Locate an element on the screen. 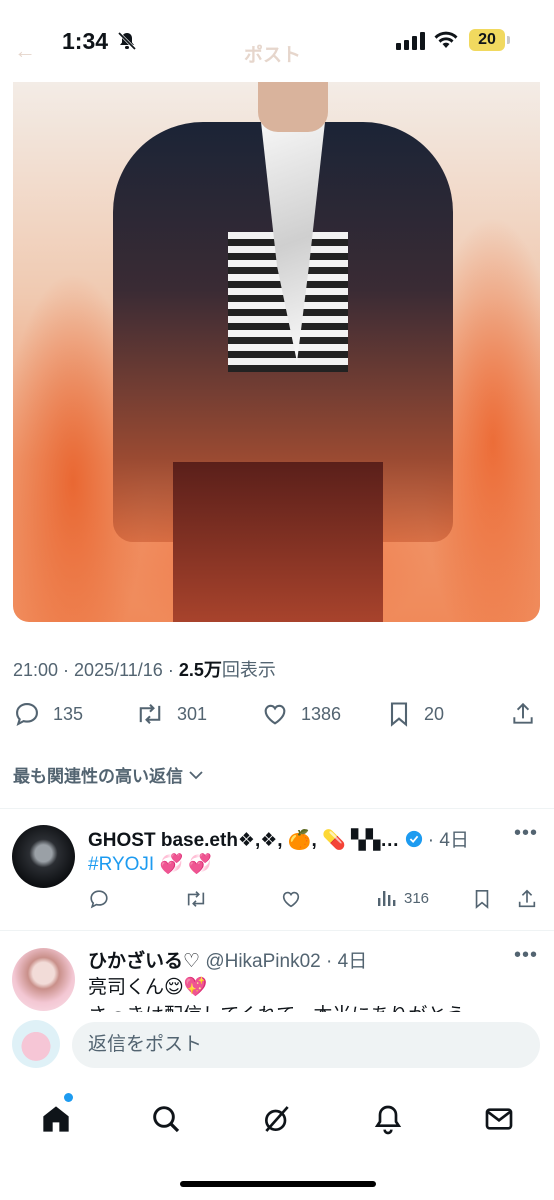 This screenshot has height=1200, width=554. tab-notifications is located at coordinates (388, 1119).